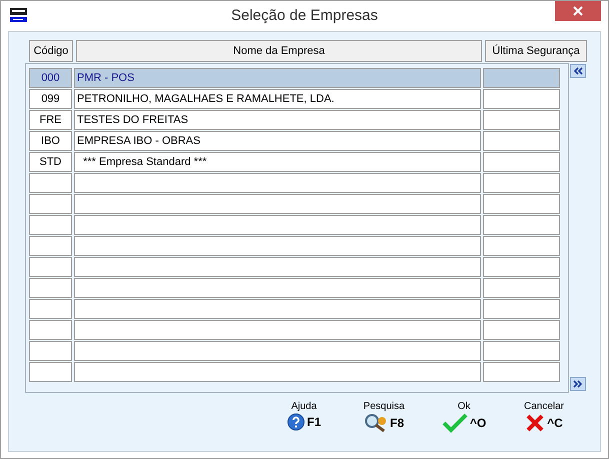 The width and height of the screenshot is (609, 459). I want to click on column-header: Última Segurança, so click(536, 51).